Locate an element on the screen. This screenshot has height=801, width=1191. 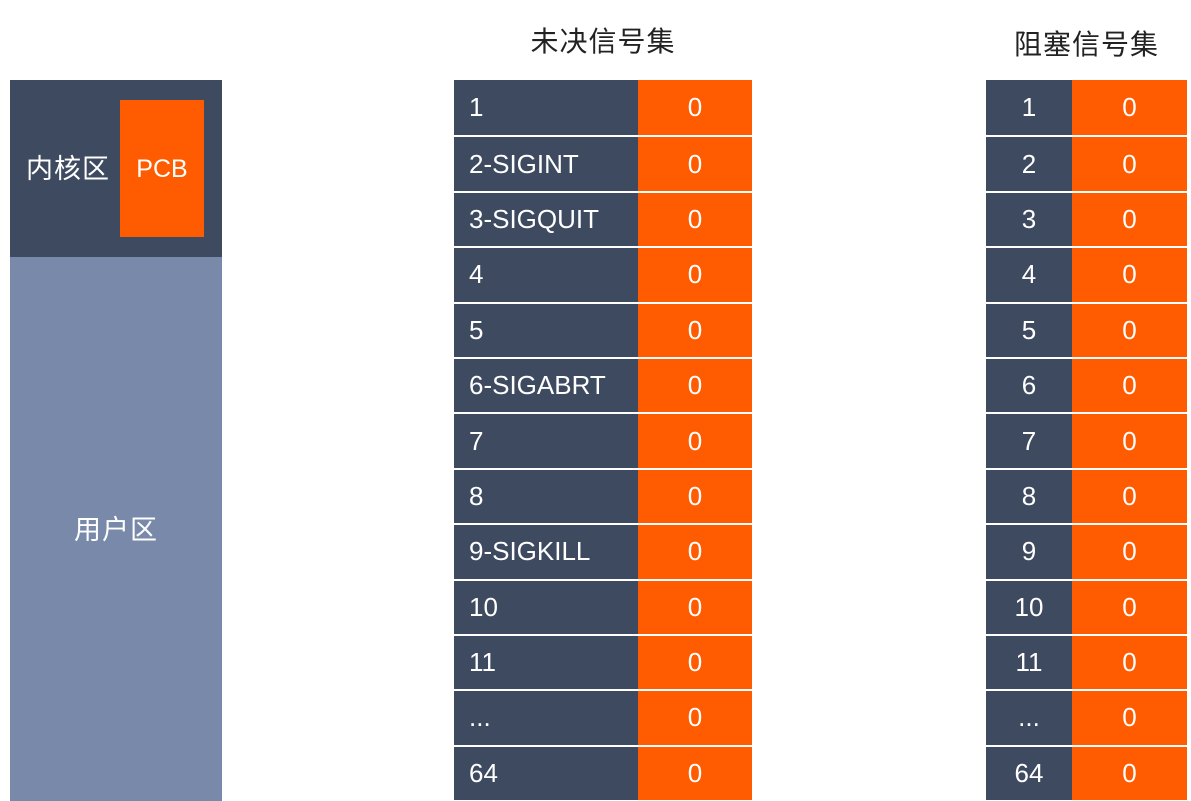
signal-name-cell: 2 is located at coordinates (1029, 163).